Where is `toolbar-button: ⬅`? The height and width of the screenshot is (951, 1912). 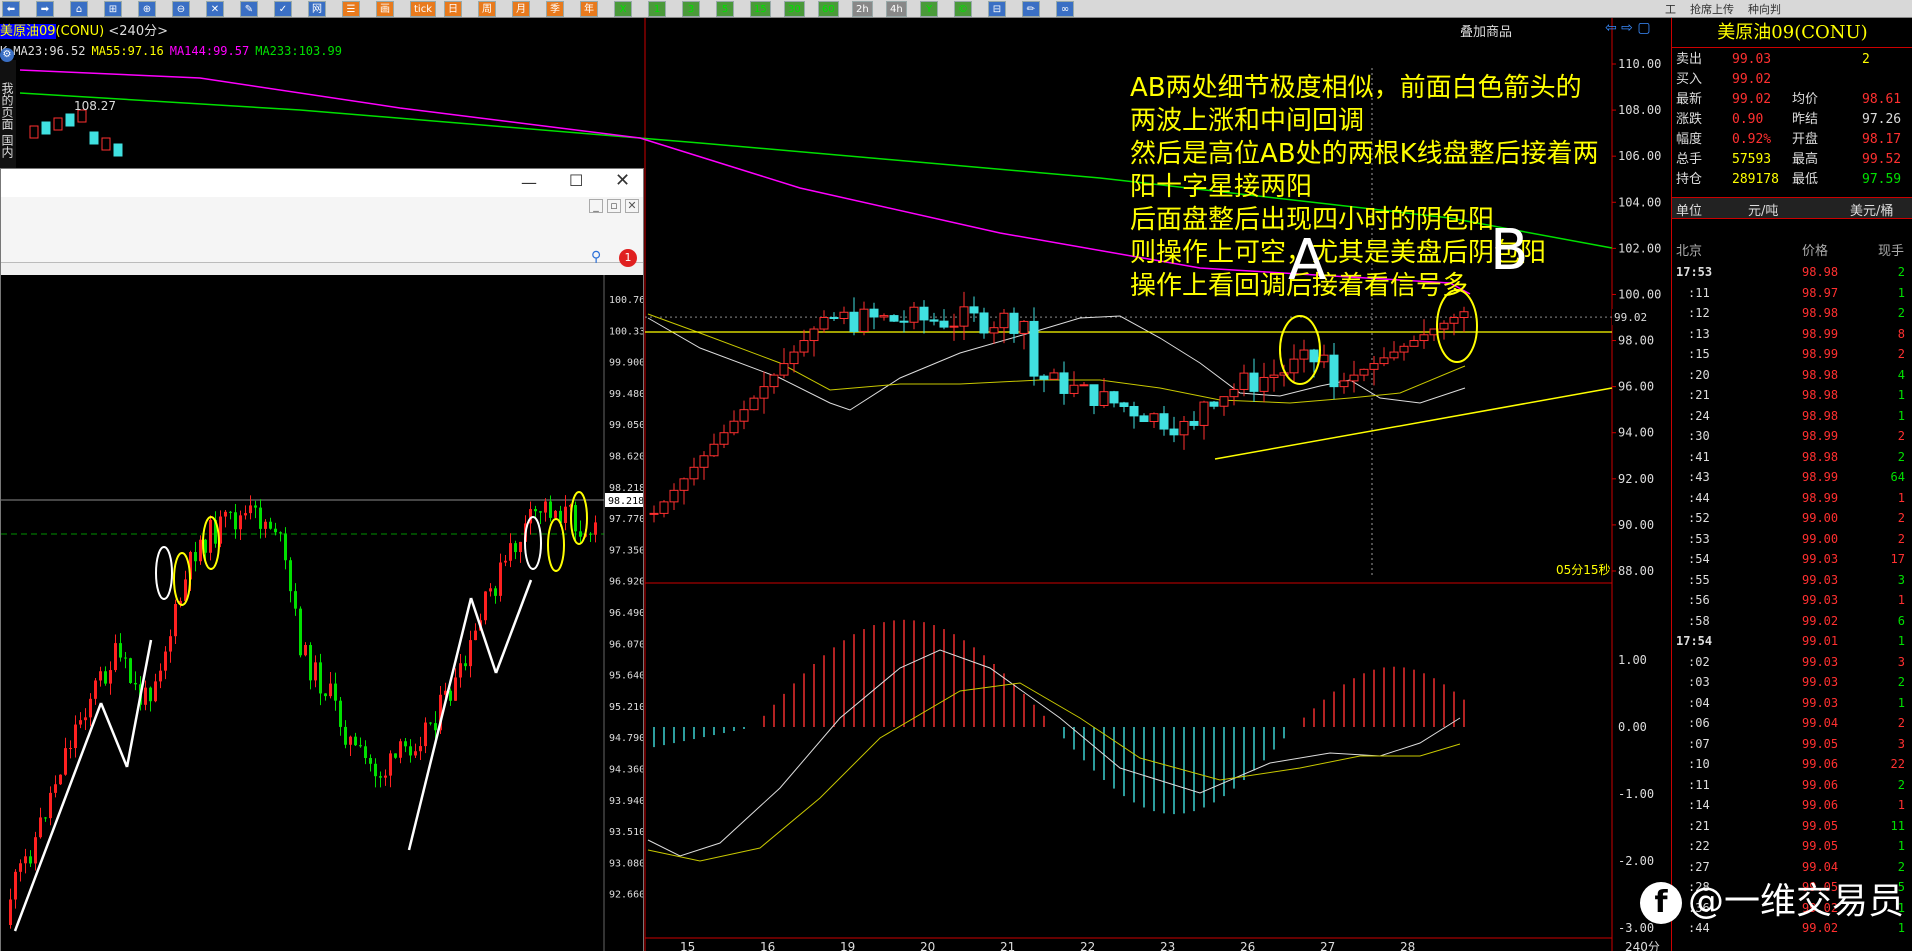 toolbar-button: ⬅ is located at coordinates (11, 9).